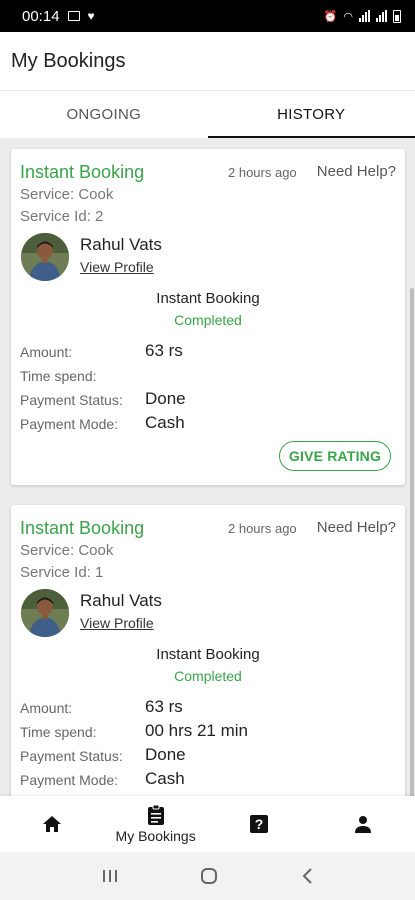 The width and height of the screenshot is (415, 900). What do you see at coordinates (41, 16) in the screenshot?
I see `status-time: 00:14` at bounding box center [41, 16].